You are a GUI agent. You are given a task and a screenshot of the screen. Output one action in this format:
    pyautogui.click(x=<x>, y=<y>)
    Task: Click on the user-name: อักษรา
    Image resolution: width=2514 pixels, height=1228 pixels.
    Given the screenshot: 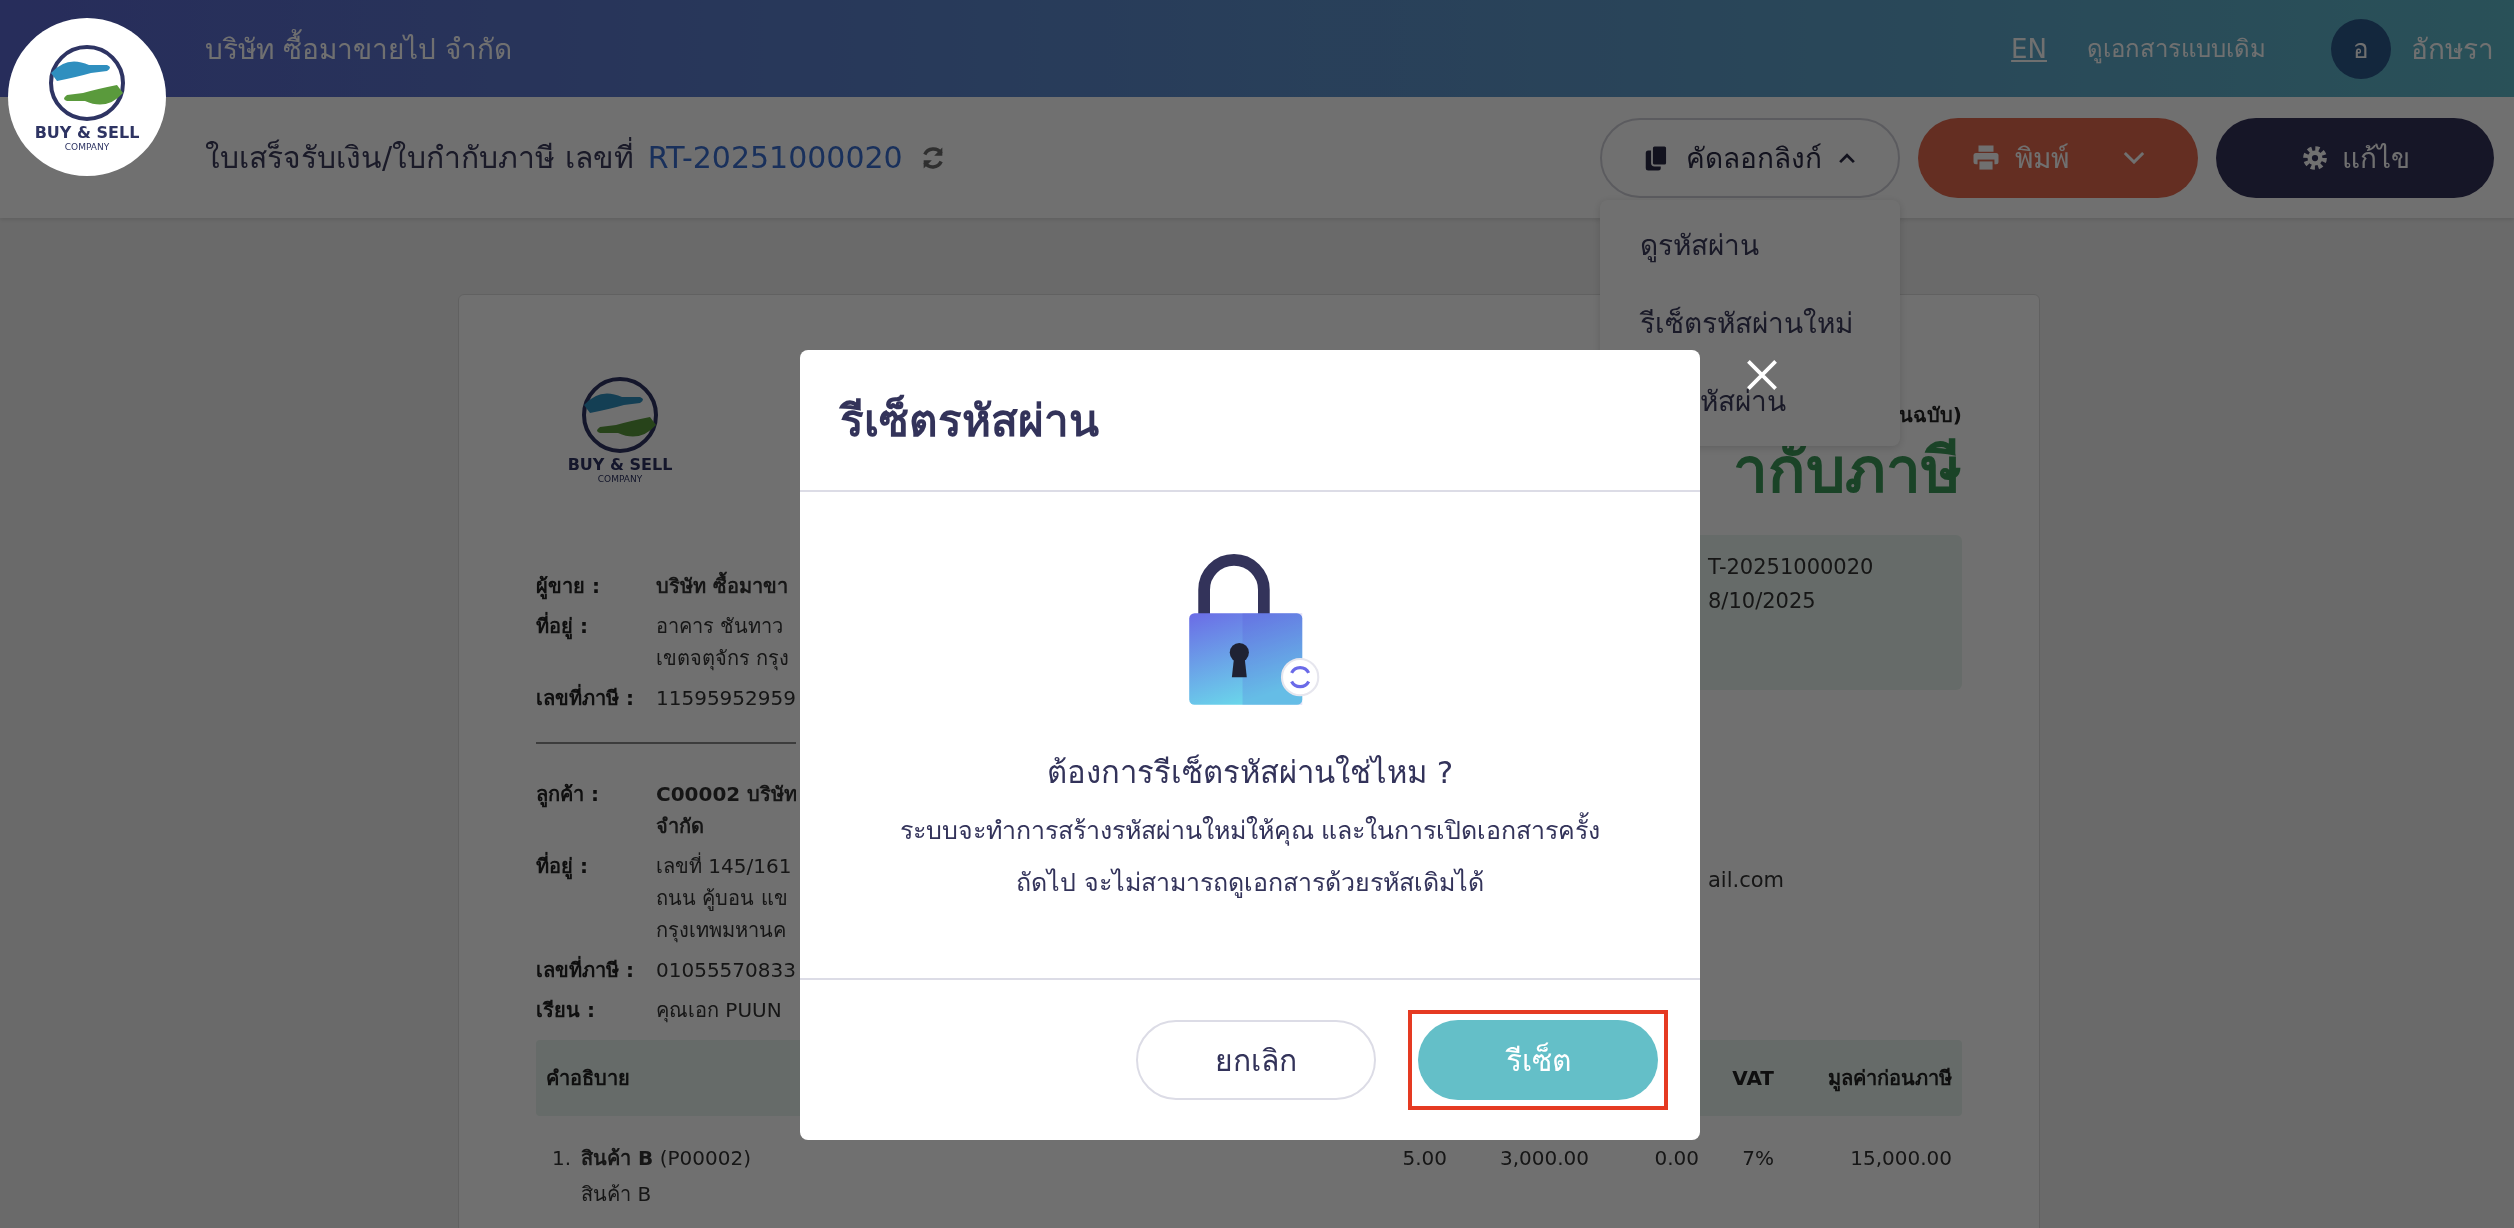 What is the action you would take?
    pyautogui.click(x=2452, y=49)
    